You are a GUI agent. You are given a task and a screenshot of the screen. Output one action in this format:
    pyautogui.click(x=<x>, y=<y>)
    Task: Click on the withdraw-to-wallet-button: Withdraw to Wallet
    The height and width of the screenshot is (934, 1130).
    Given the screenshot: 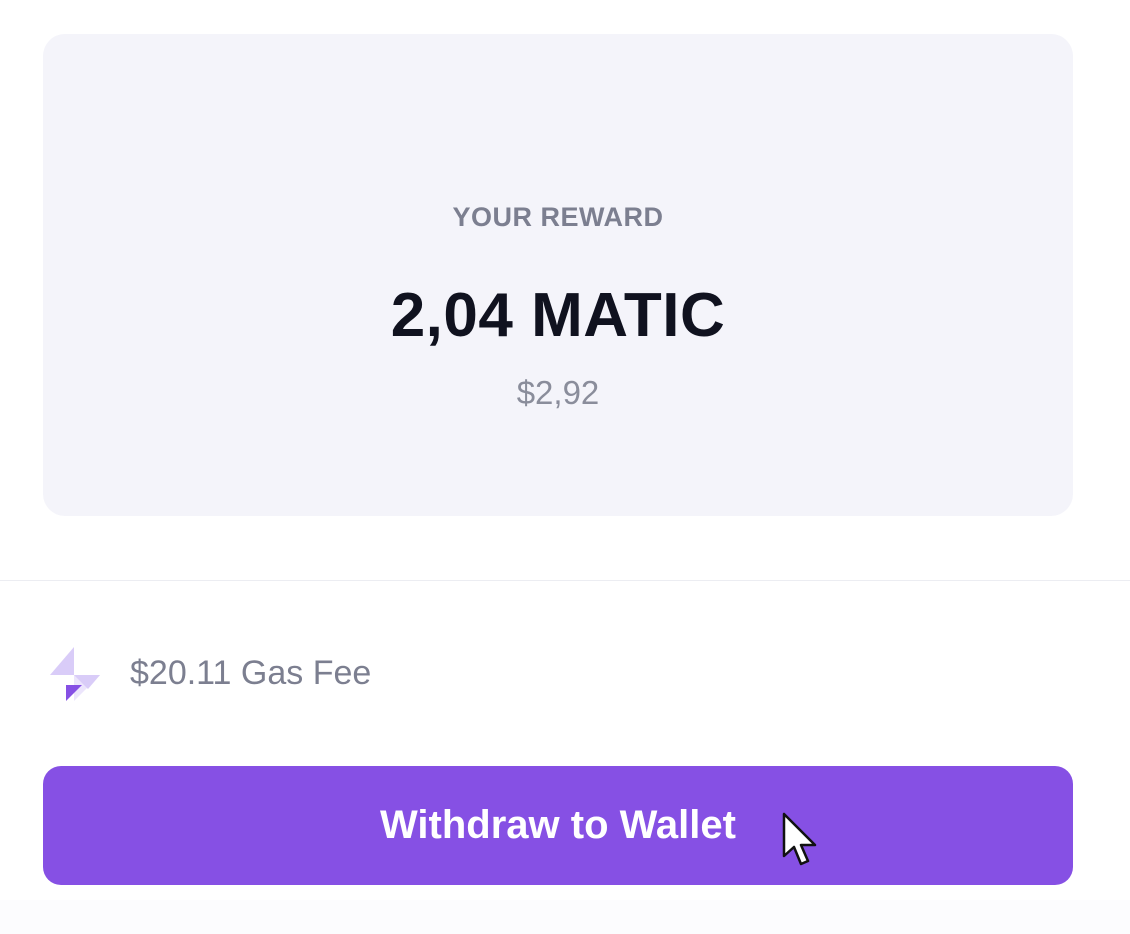 What is the action you would take?
    pyautogui.click(x=558, y=825)
    